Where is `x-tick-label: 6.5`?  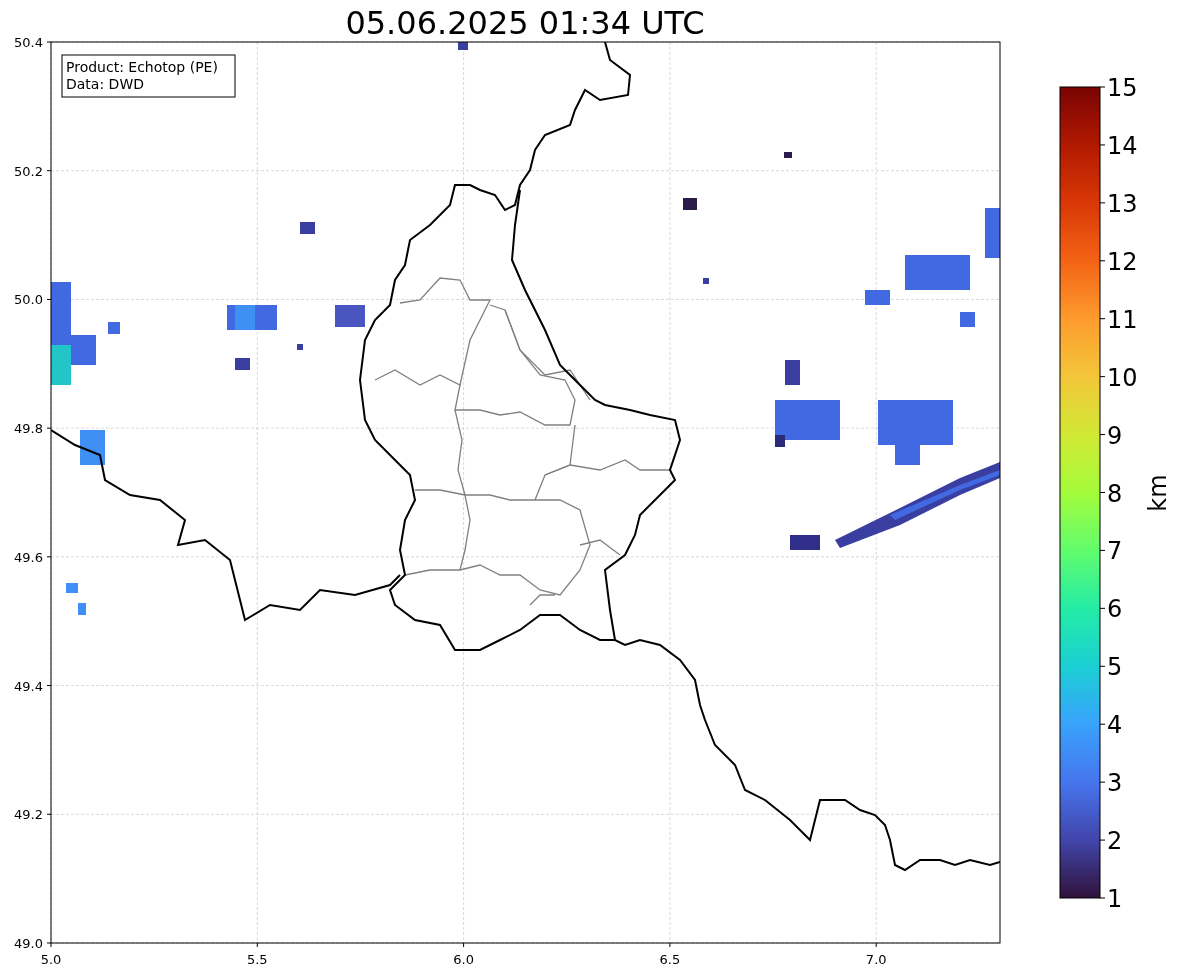 x-tick-label: 6.5 is located at coordinates (670, 959).